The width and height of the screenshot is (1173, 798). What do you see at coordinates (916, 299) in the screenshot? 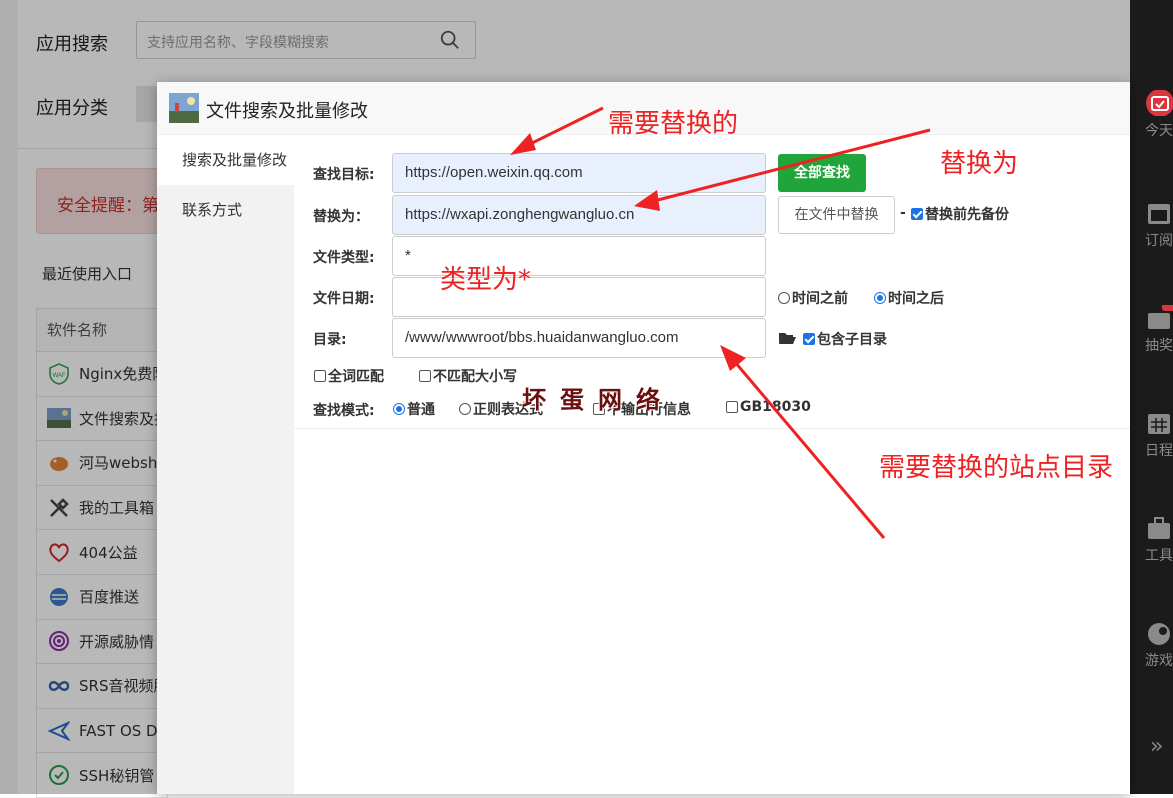
I see `time-after-label: 时间之后` at bounding box center [916, 299].